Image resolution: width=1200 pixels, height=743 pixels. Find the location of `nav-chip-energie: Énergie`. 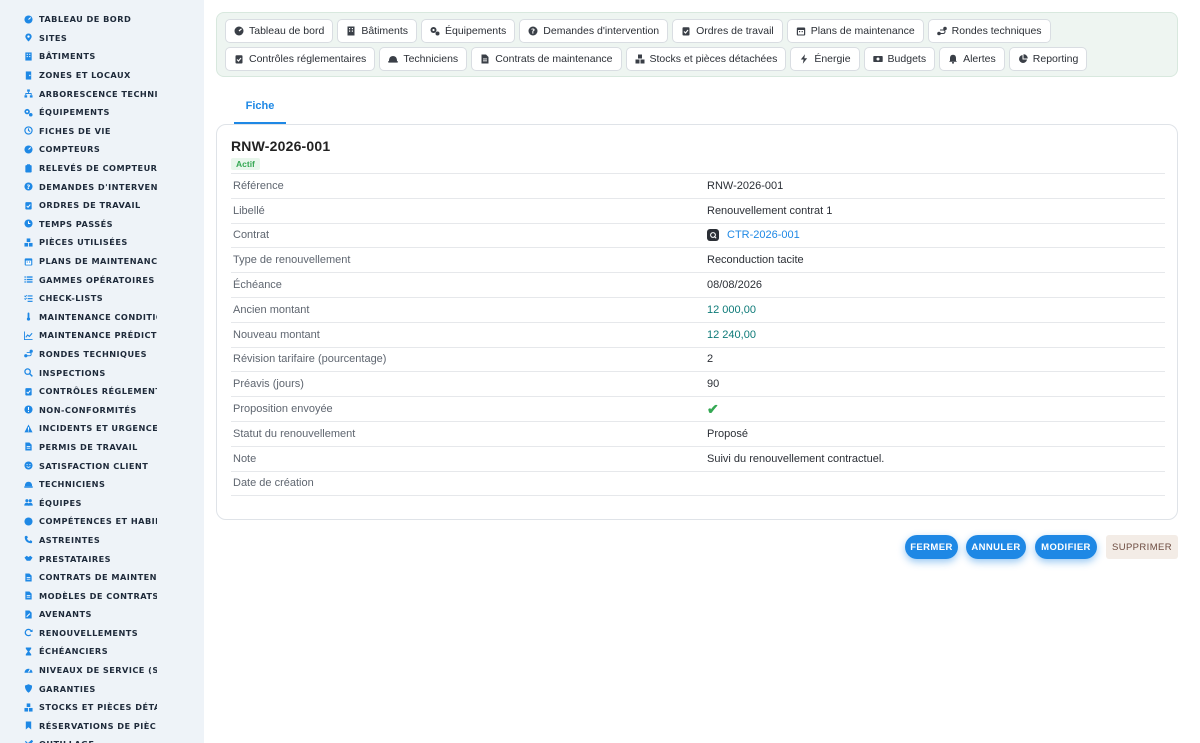

nav-chip-energie: Énergie is located at coordinates (825, 59).